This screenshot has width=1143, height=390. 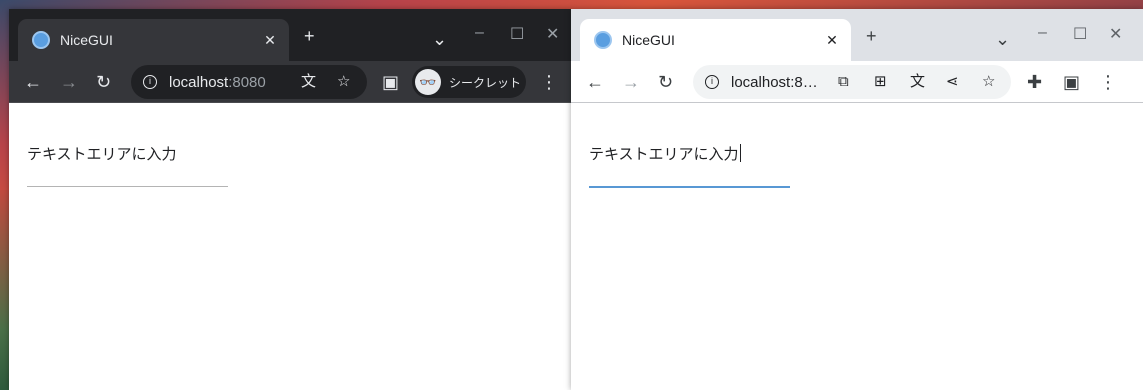 I want to click on address-bar: i localhost:8080 文 ☆, so click(x=249, y=82).